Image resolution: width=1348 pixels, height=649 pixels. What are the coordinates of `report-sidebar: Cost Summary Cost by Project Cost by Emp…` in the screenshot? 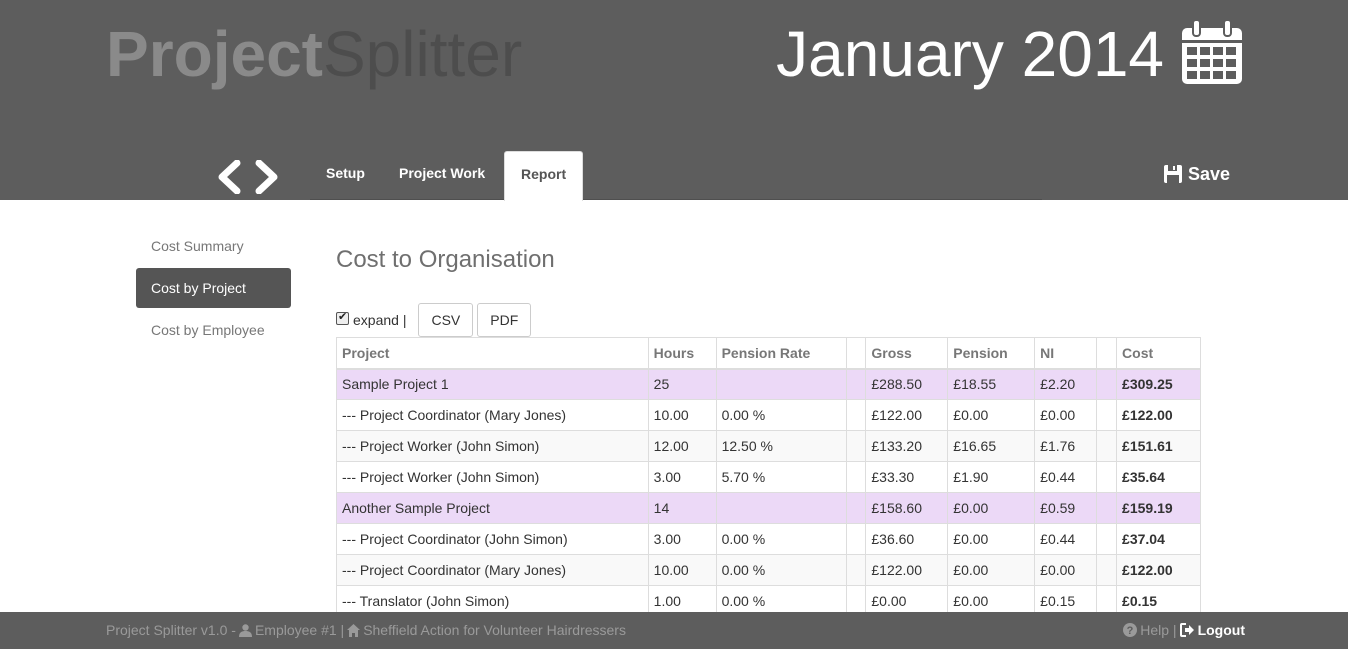 It's located at (213, 289).